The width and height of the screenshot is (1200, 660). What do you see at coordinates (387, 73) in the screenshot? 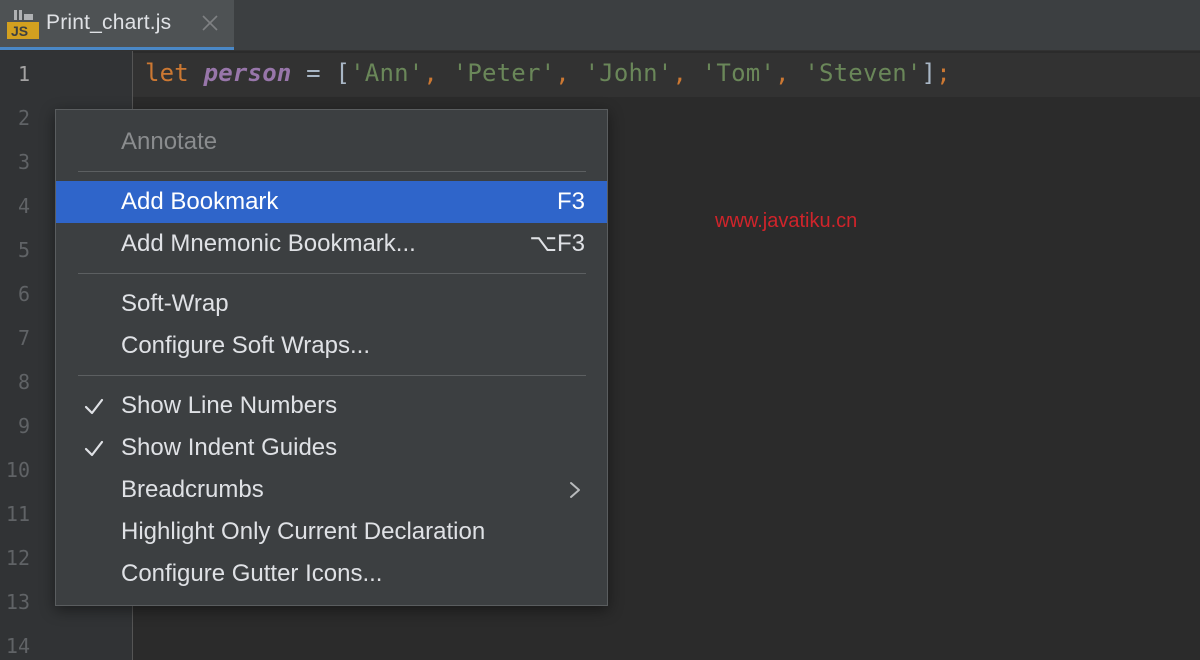
I see `string-literal: 'Ann'` at bounding box center [387, 73].